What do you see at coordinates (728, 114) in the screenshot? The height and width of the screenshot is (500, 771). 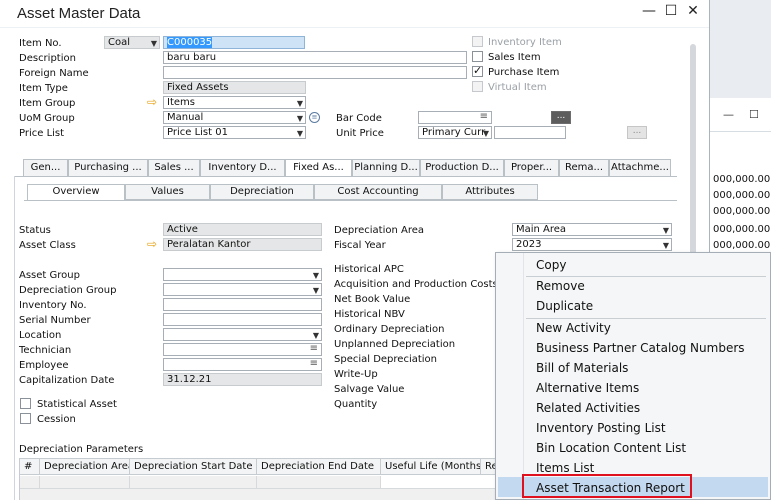 I see `minimize-icon: —` at bounding box center [728, 114].